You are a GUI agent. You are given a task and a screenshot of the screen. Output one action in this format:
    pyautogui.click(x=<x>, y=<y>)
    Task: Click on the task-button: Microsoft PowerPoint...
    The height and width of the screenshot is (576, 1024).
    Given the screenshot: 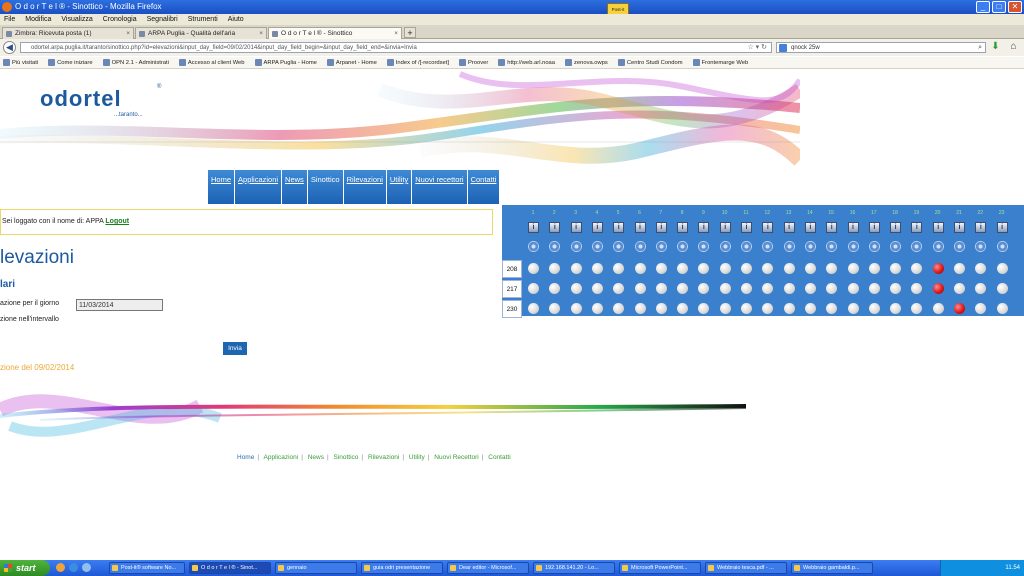 What is the action you would take?
    pyautogui.click(x=660, y=568)
    